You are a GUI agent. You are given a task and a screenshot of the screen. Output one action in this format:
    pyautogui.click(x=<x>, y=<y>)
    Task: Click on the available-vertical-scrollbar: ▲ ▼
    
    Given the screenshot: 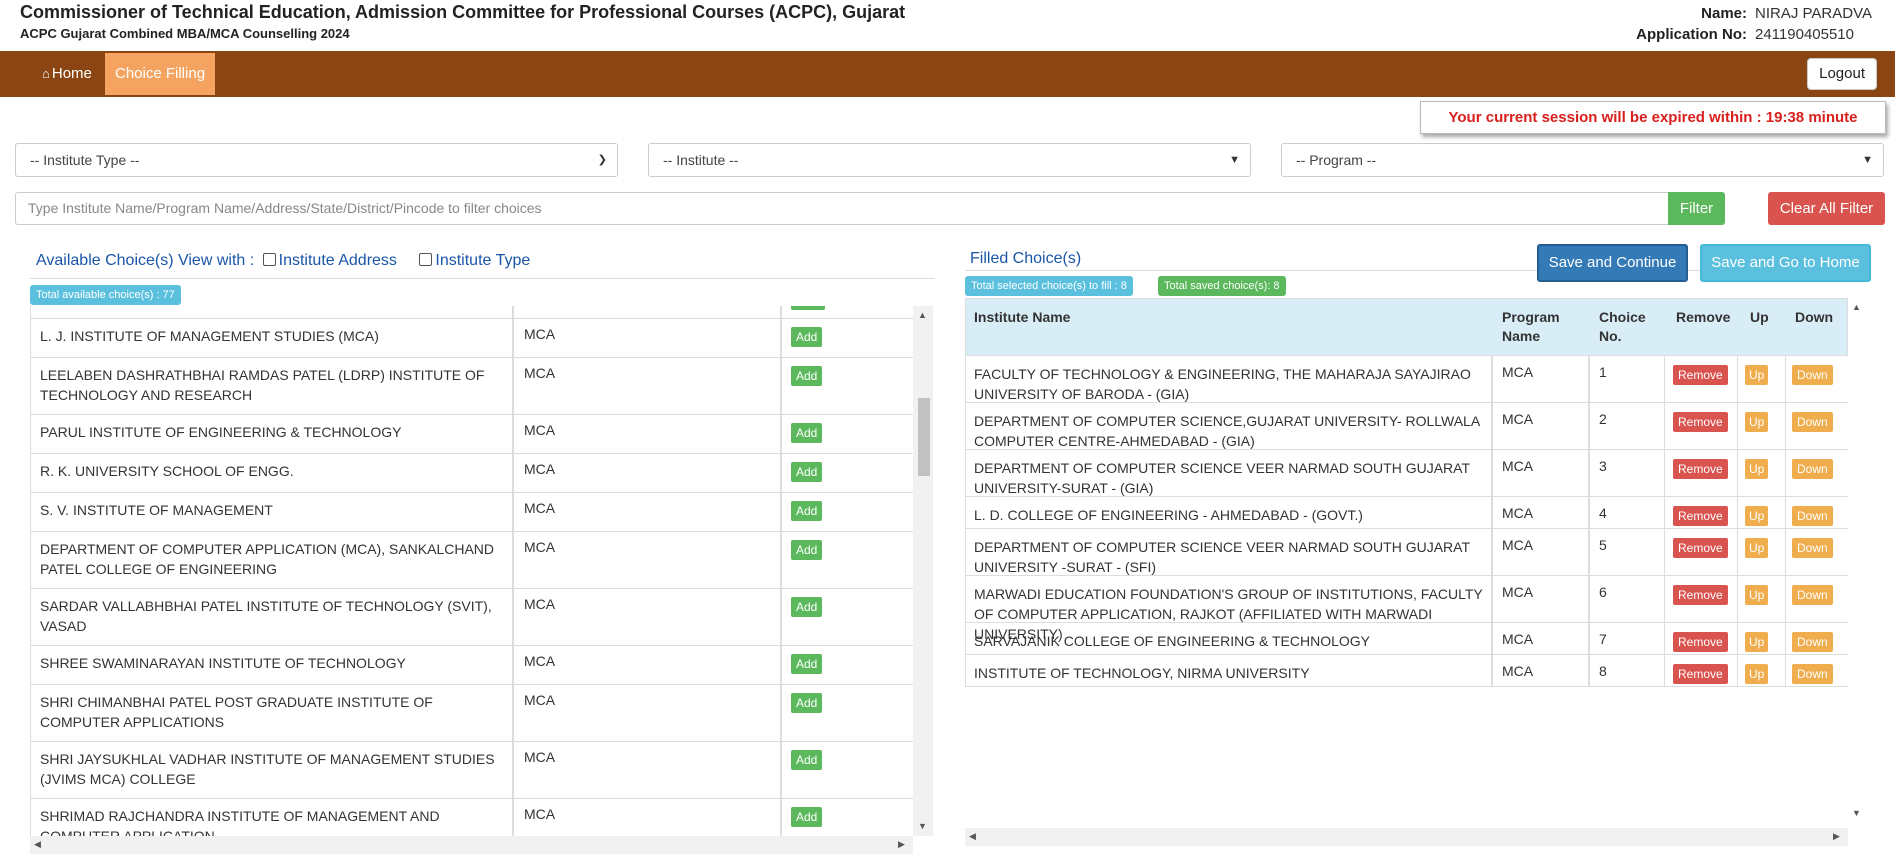 What is the action you would take?
    pyautogui.click(x=923, y=571)
    